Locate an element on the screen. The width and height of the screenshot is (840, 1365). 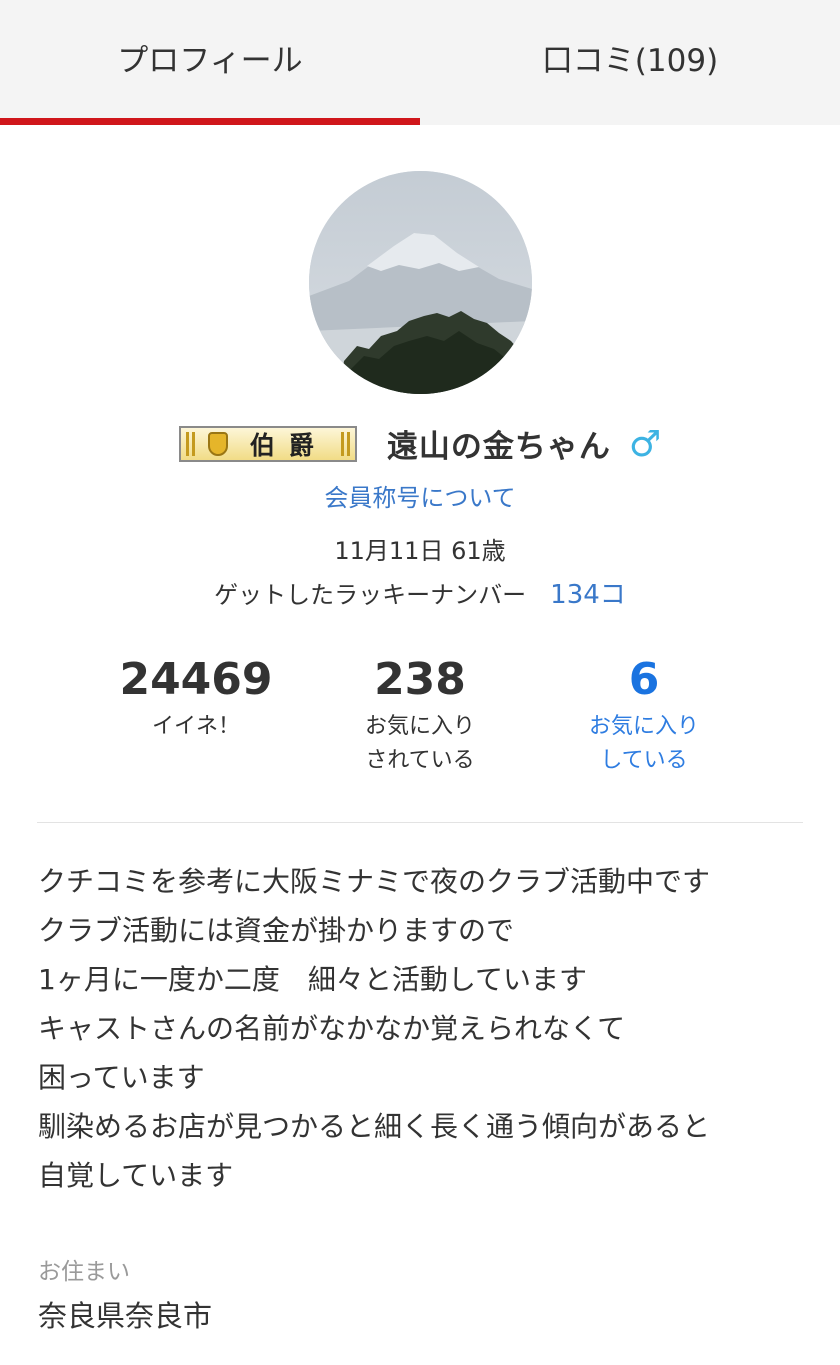
lucky-number-label: ゲットしたラッキーナンバー is located at coordinates (370, 594).